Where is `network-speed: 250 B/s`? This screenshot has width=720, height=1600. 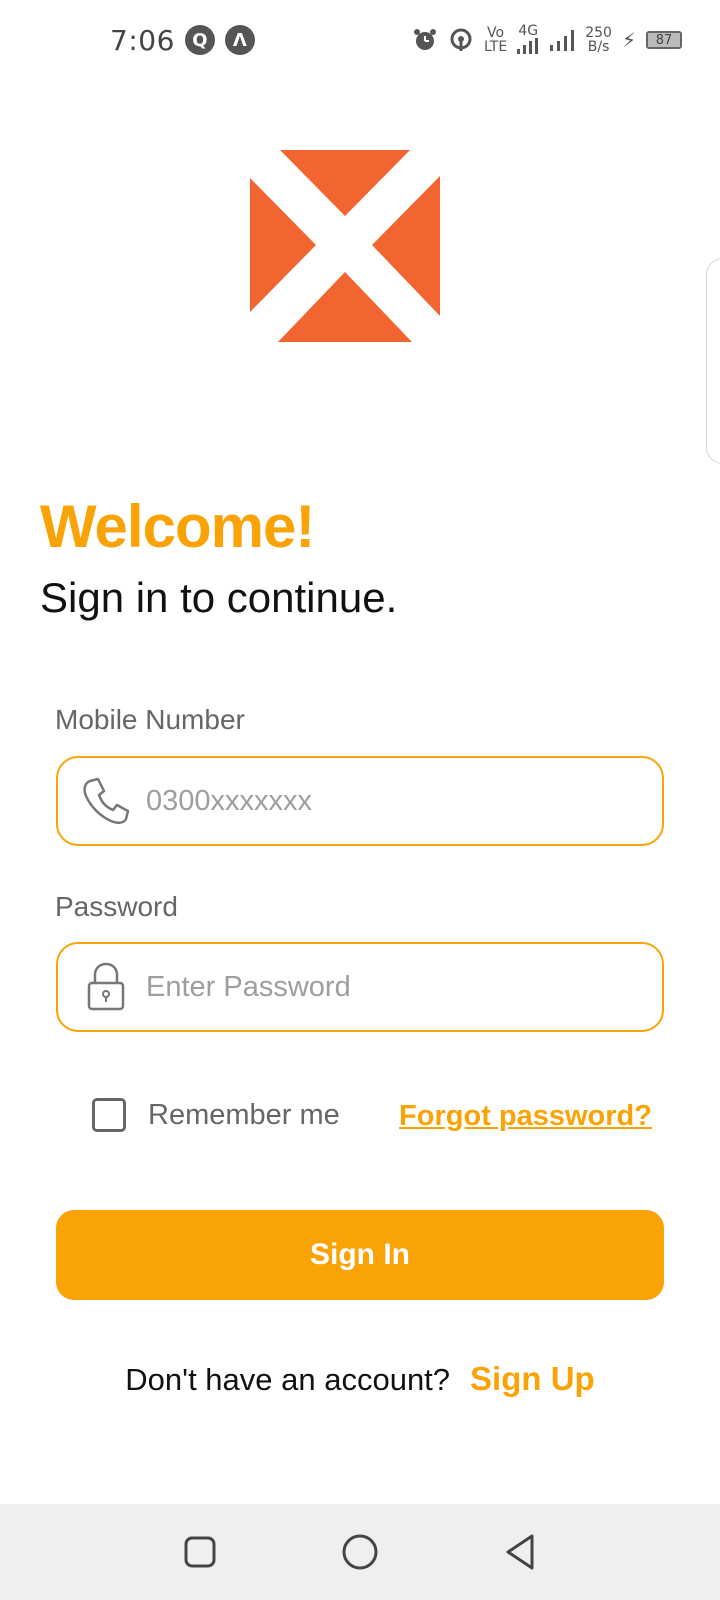
network-speed: 250 B/s is located at coordinates (598, 40).